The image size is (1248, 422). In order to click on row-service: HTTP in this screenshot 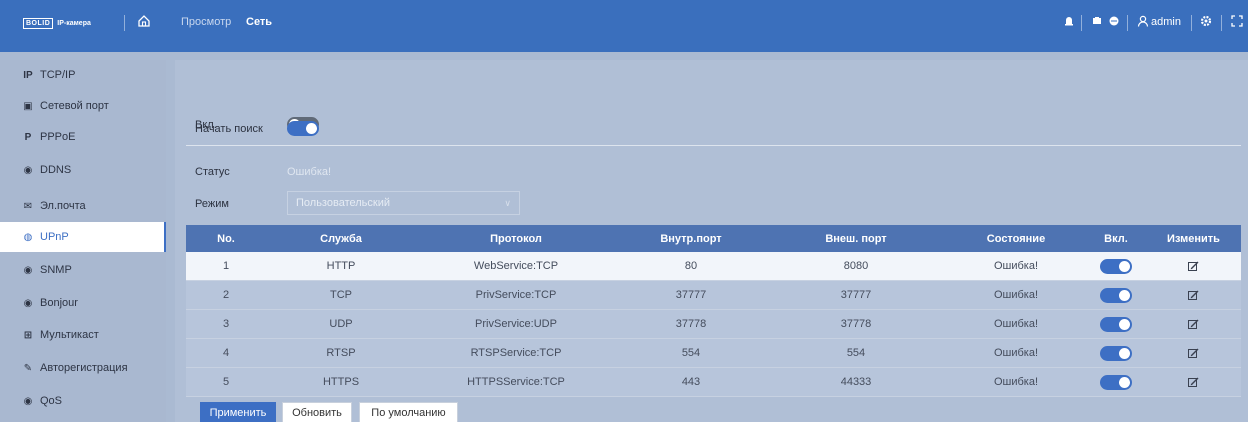, I will do `click(341, 266)`.